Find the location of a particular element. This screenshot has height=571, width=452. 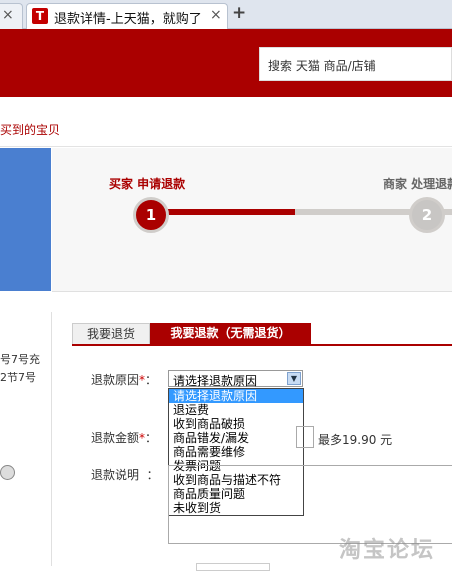

dropdown-option: 收到商品破损 is located at coordinates (236, 424).